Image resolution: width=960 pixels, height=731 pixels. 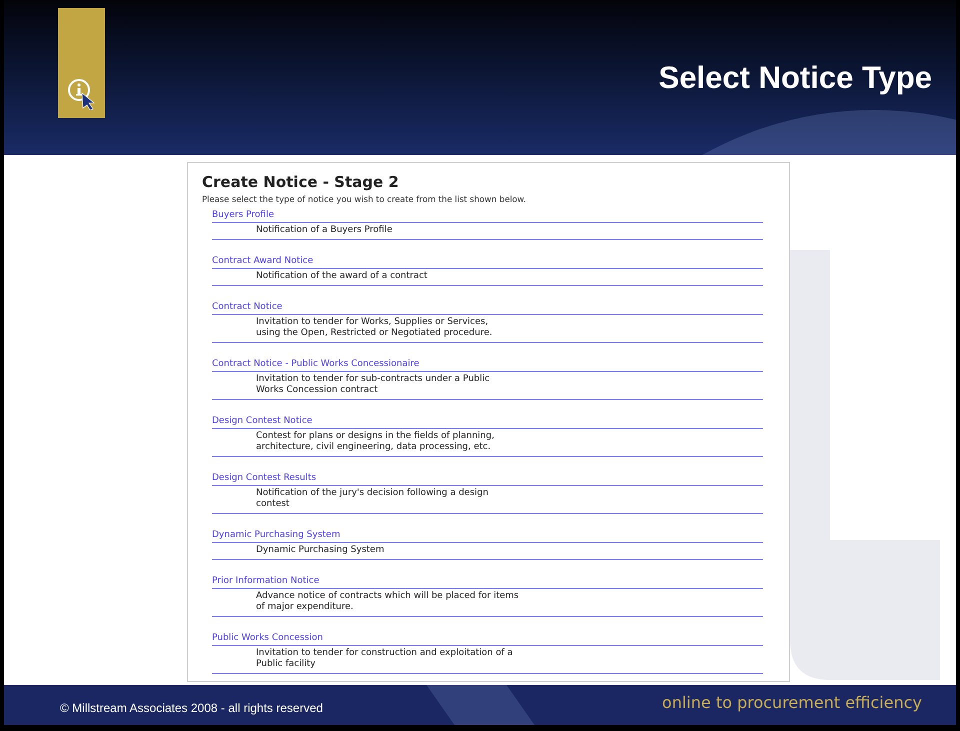 What do you see at coordinates (795, 78) in the screenshot?
I see `slide-title: Select Notice Type` at bounding box center [795, 78].